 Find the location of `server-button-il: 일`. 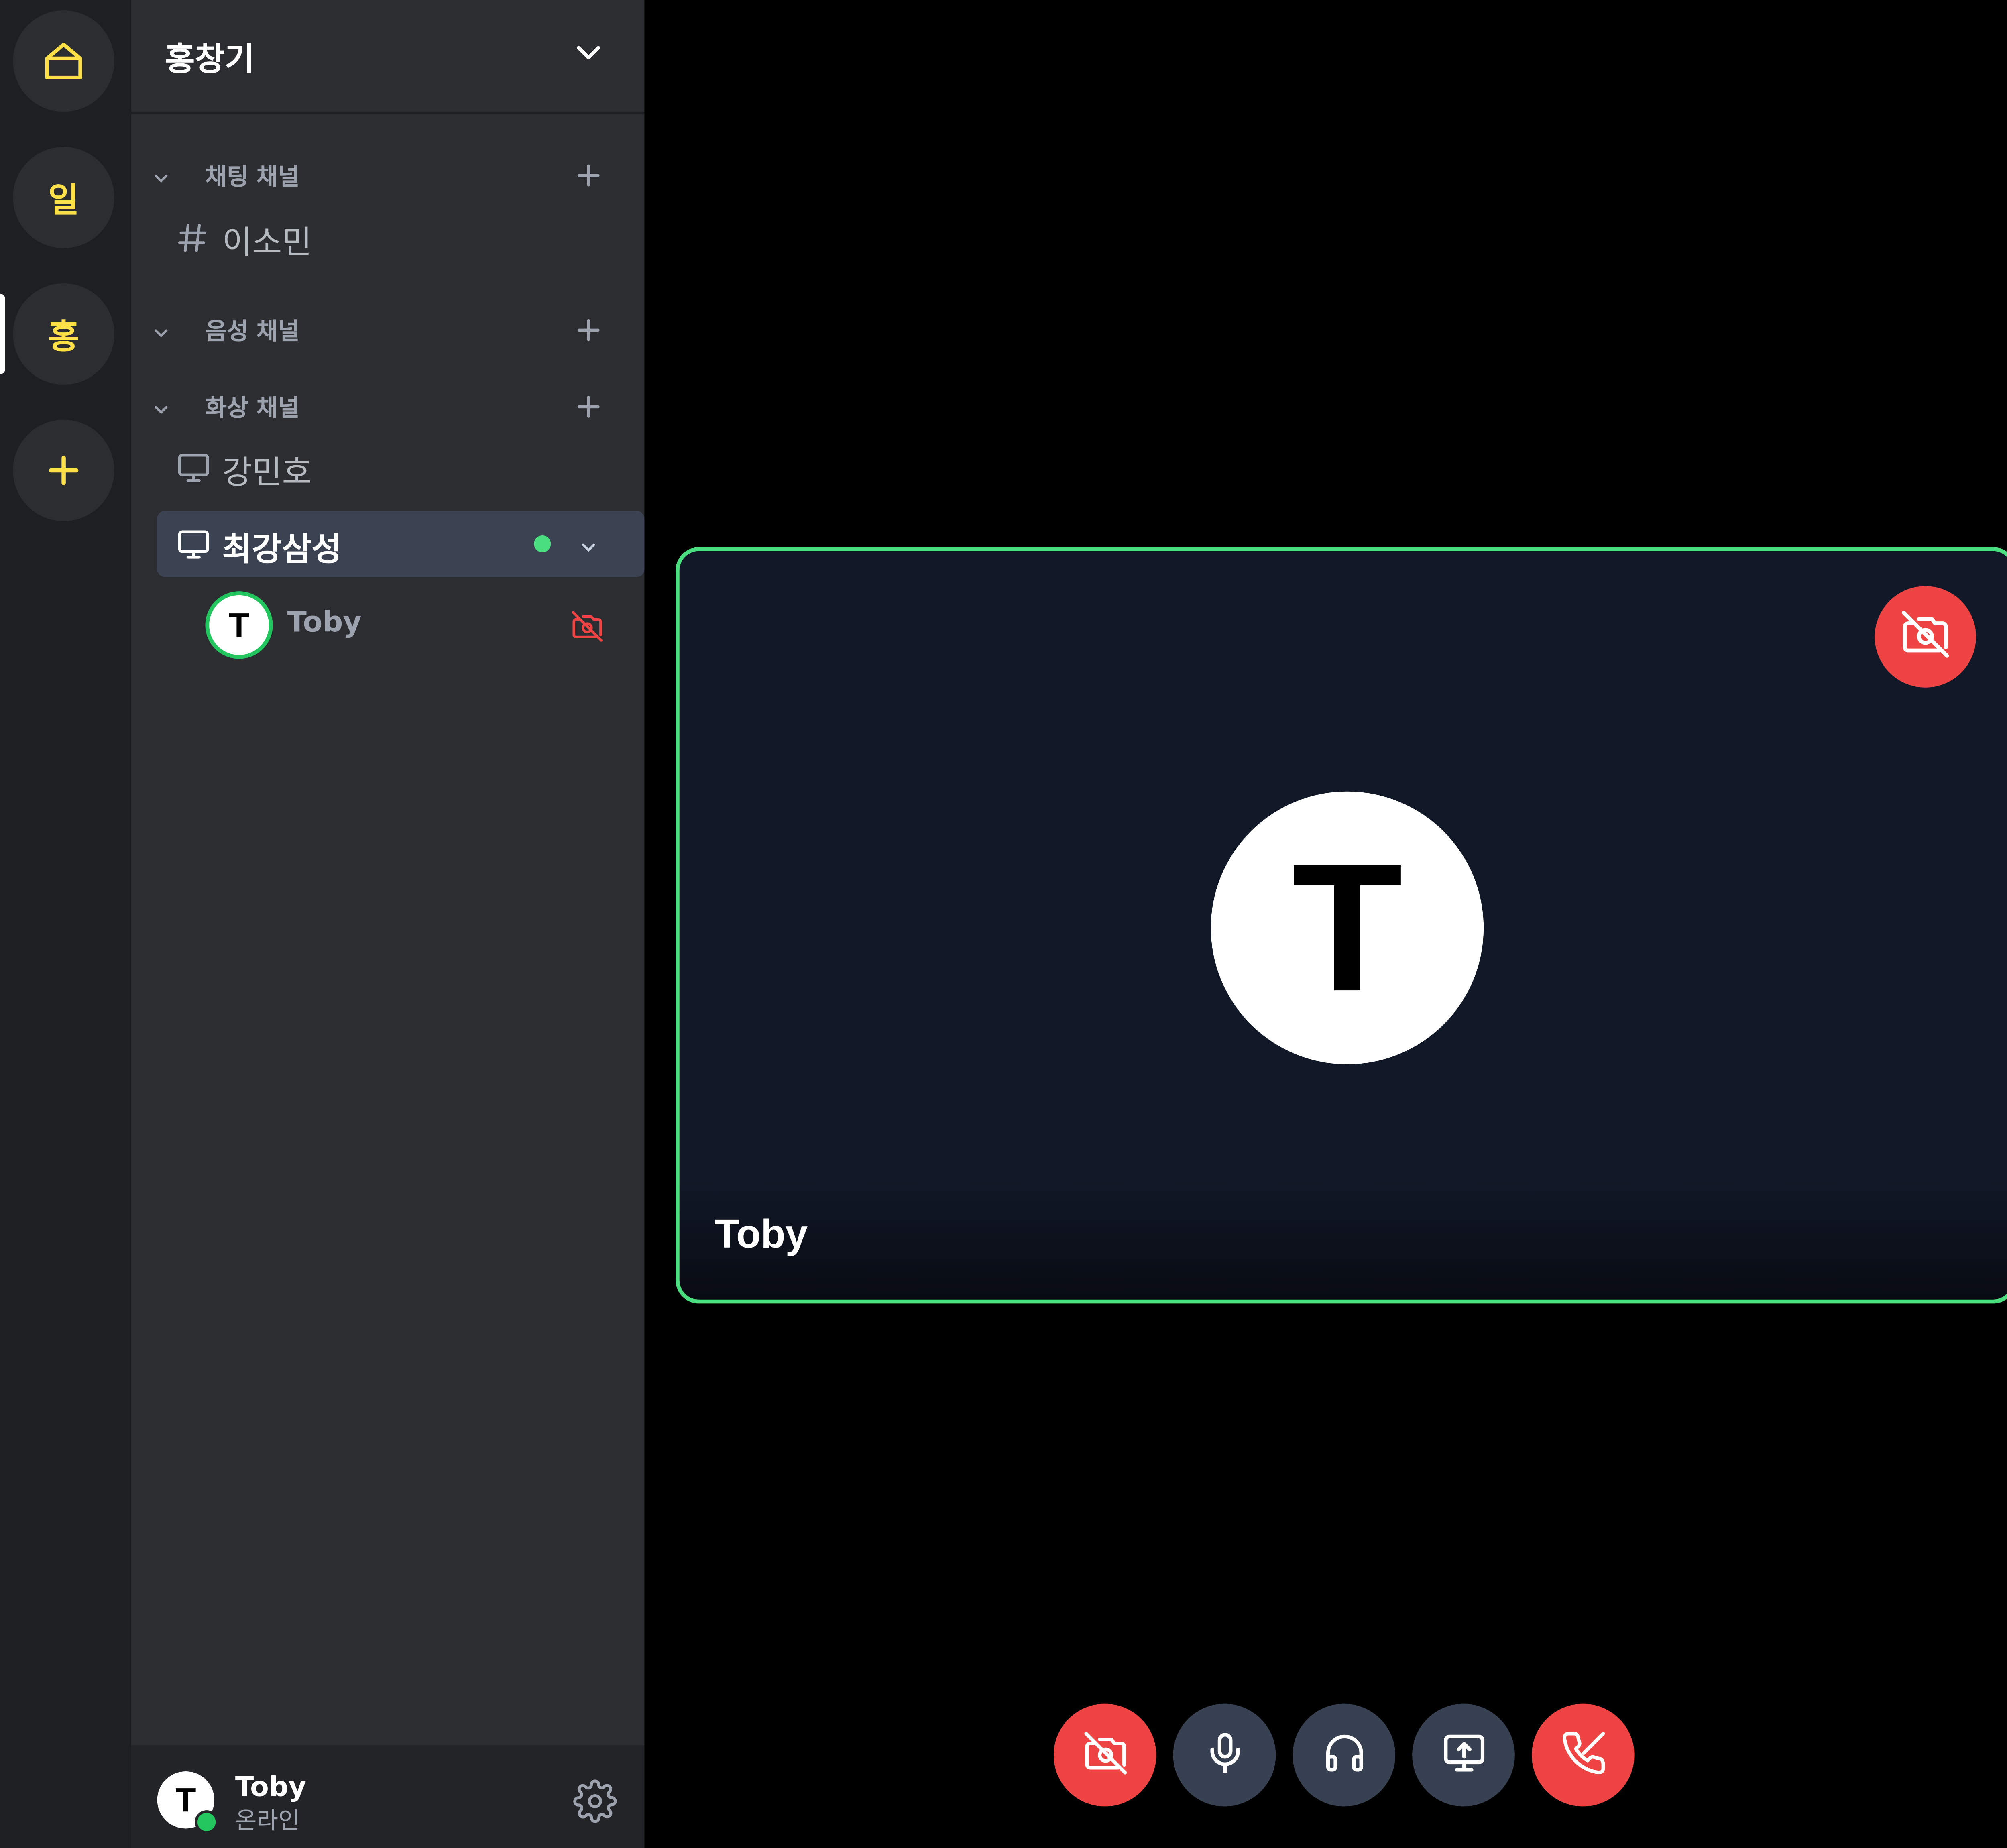

server-button-il: 일 is located at coordinates (63, 197).